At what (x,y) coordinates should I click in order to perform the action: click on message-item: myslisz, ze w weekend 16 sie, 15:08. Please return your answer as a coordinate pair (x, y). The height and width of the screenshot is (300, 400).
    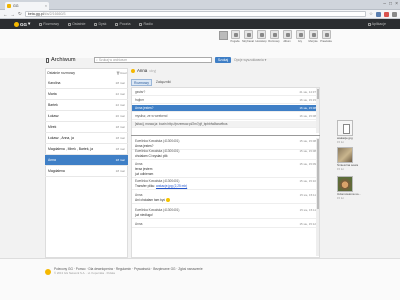
    Looking at the image, I should click on (225, 116).